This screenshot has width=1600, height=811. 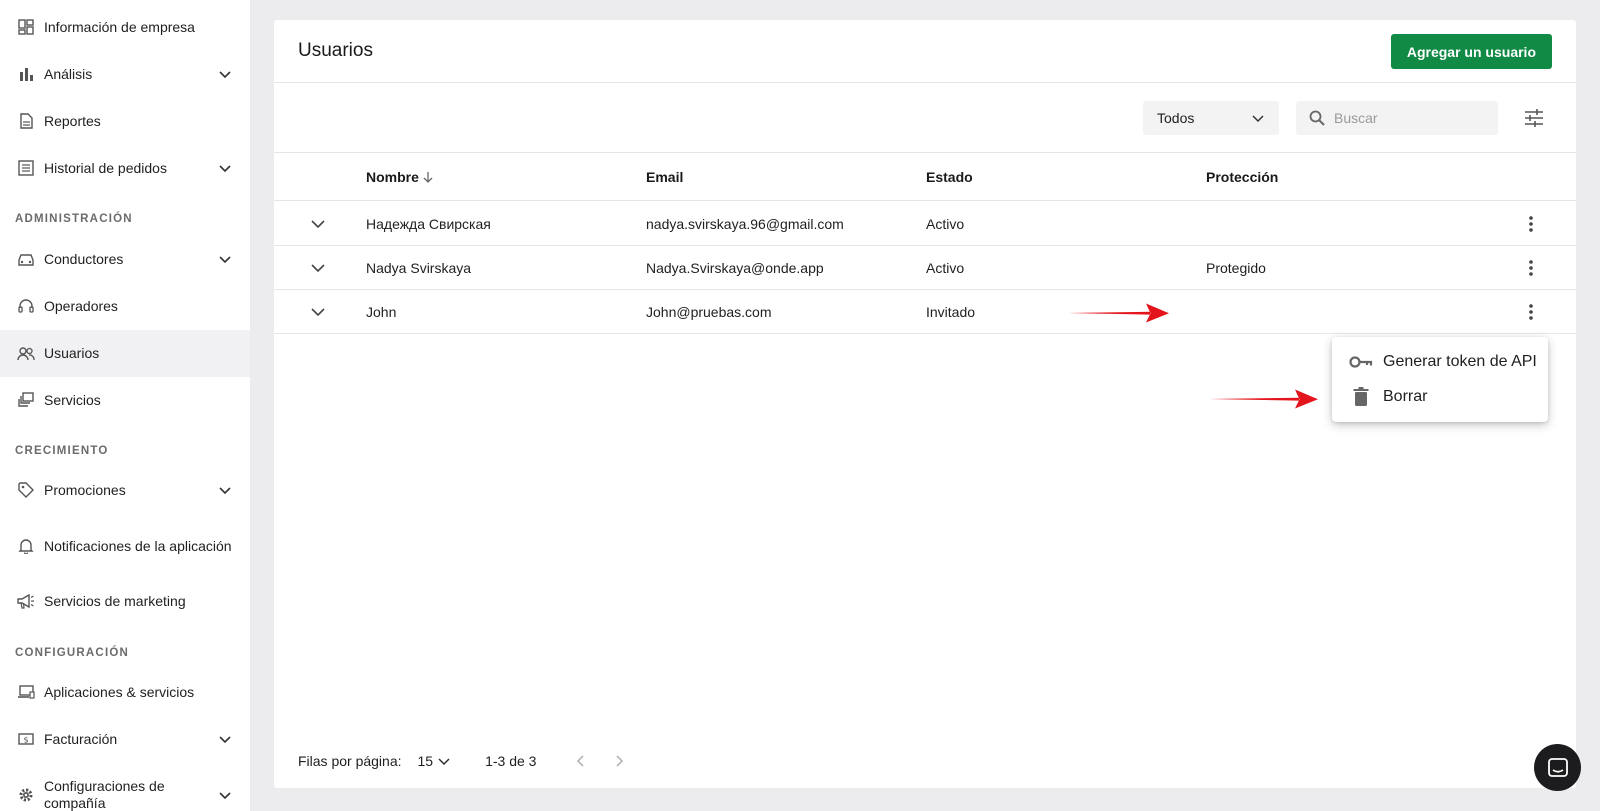 I want to click on megaphone-icon, so click(x=26, y=601).